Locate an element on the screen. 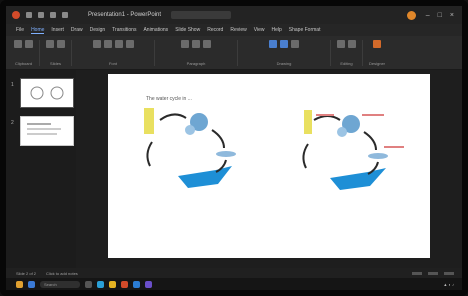 The image size is (468, 296). save-icon is located at coordinates (41, 15).